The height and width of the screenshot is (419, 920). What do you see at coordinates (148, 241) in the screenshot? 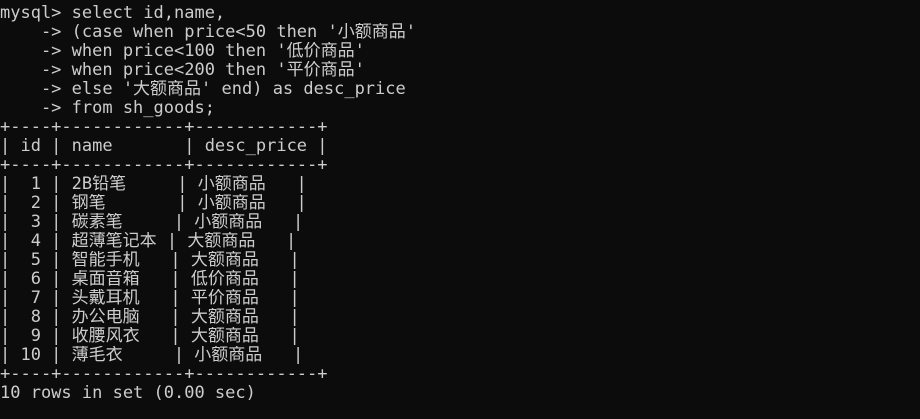
I see `table-row: | 4 | 超薄笔记本 | 大额商品 |` at bounding box center [148, 241].